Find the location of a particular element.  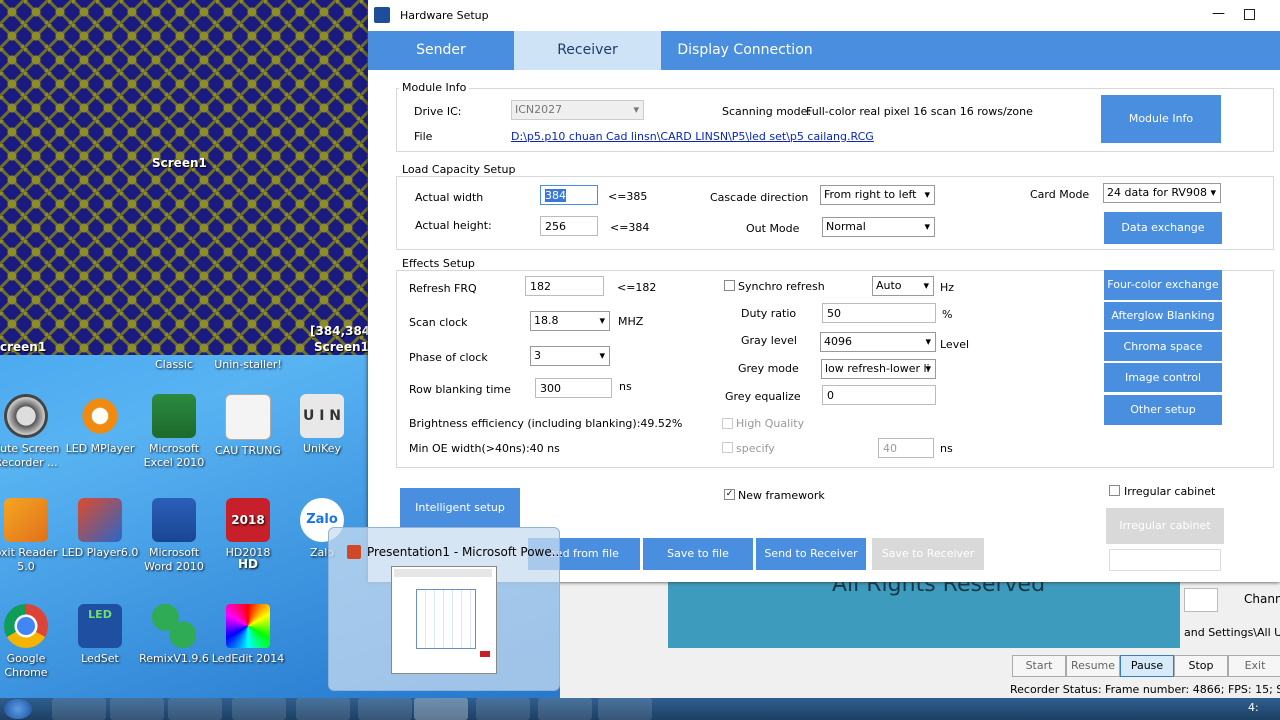

synchro-refresh-checkbox is located at coordinates (729, 285).